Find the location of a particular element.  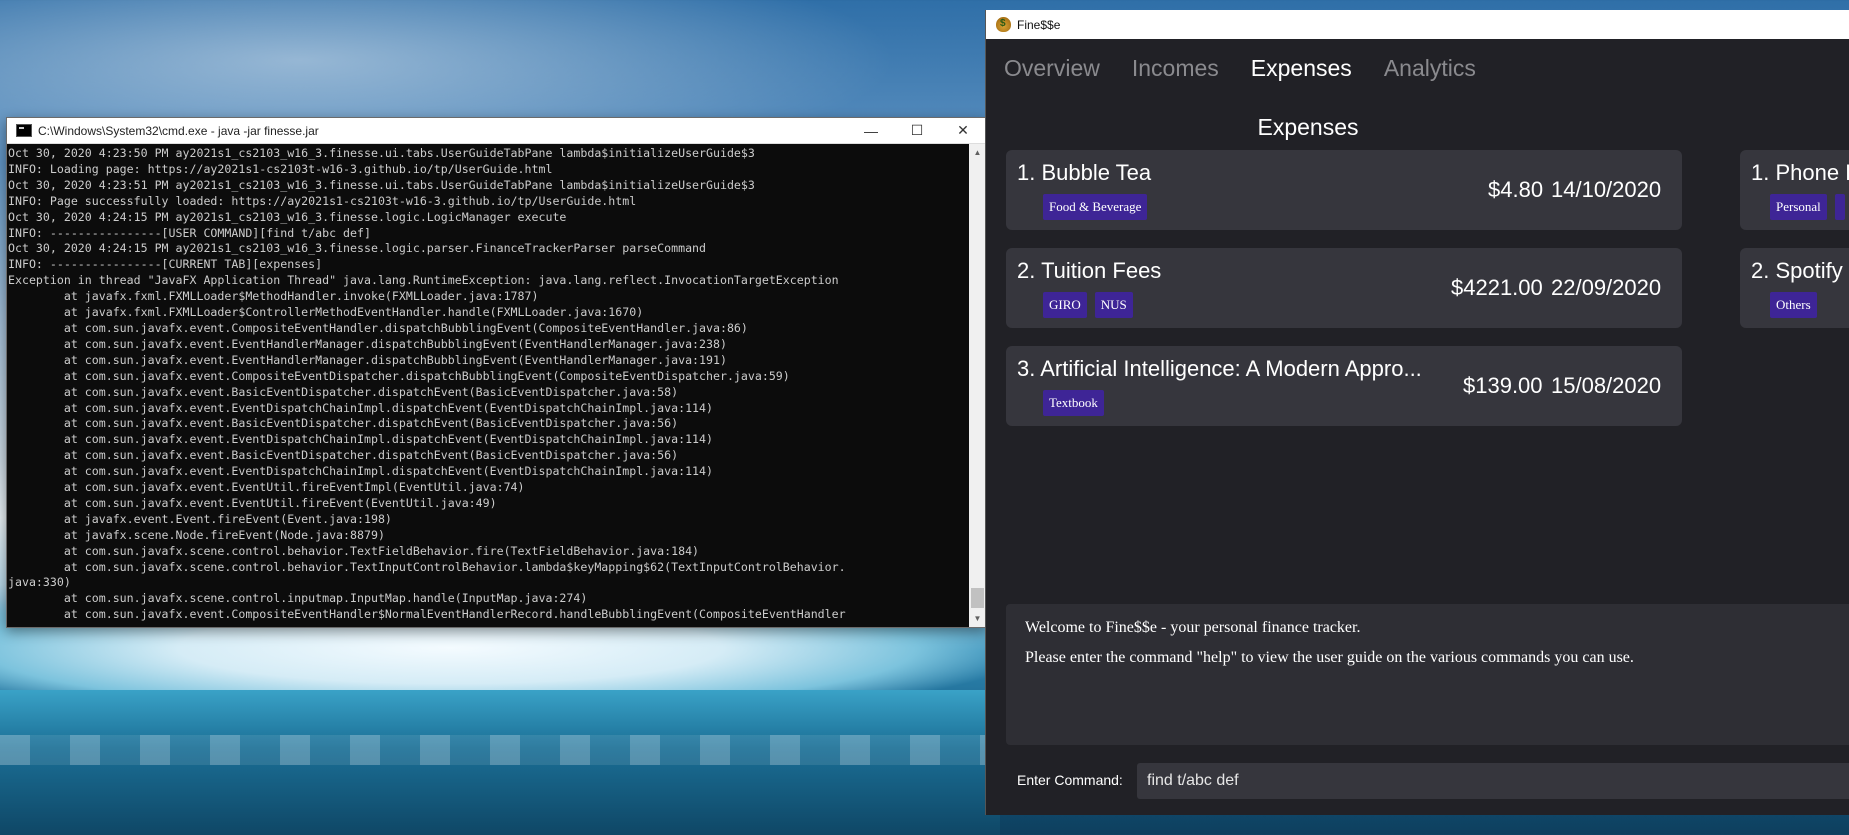

expense-date: 14/10/2020 is located at coordinates (1606, 189).